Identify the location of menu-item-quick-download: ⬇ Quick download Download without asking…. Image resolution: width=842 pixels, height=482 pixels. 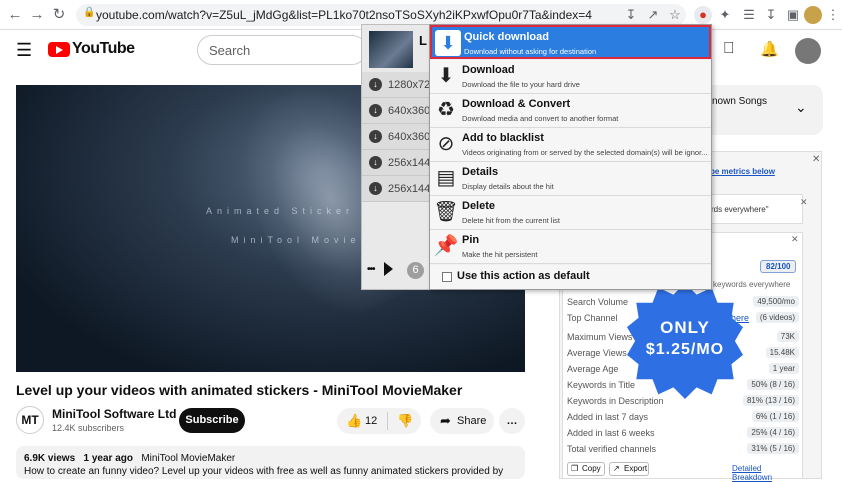
(570, 42).